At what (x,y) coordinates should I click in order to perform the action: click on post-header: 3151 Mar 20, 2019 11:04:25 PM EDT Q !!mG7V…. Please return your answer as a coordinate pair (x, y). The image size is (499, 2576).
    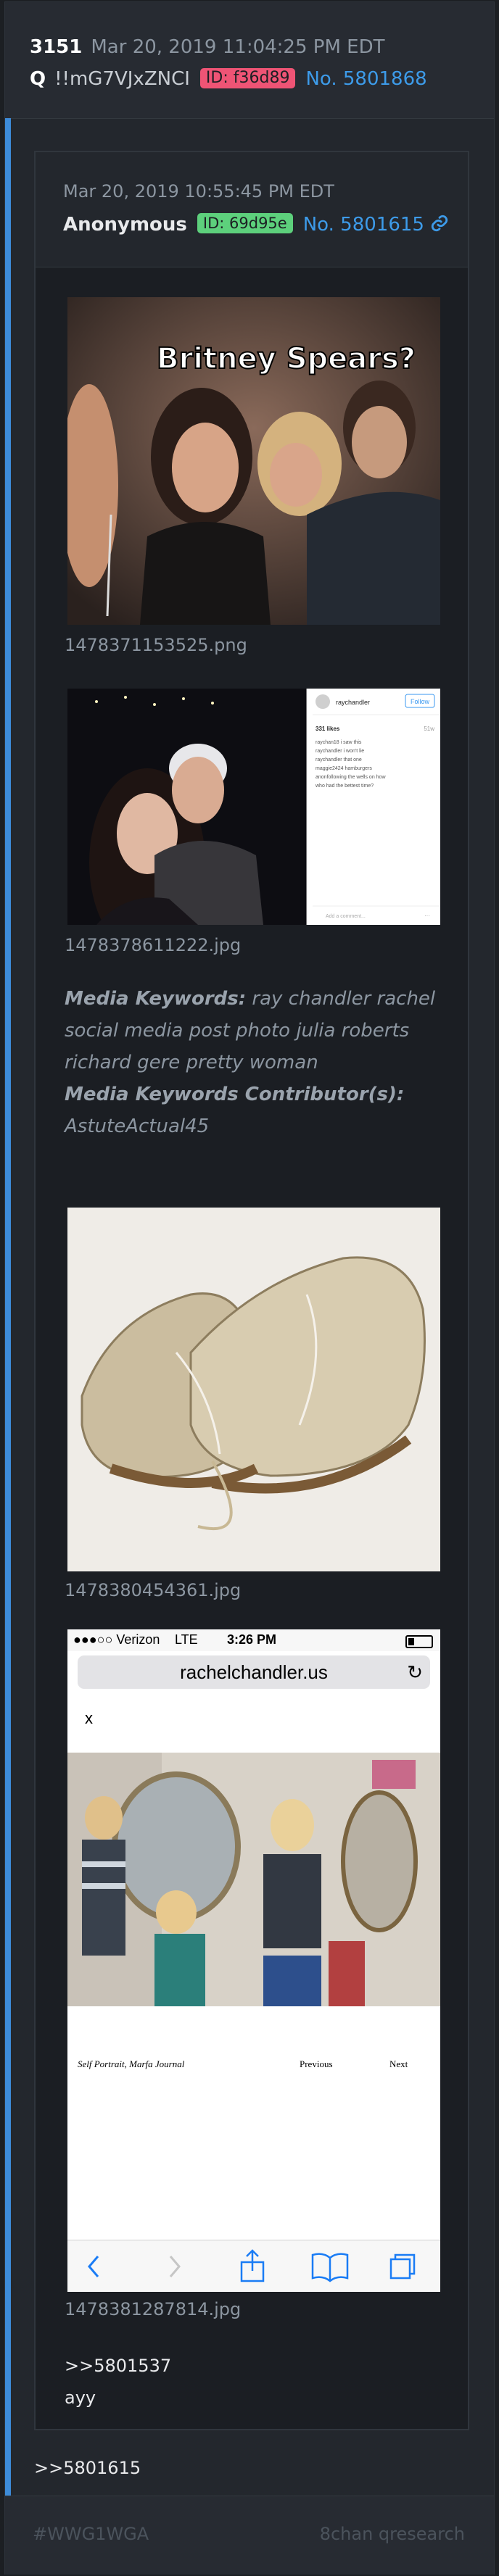
    Looking at the image, I should click on (249, 60).